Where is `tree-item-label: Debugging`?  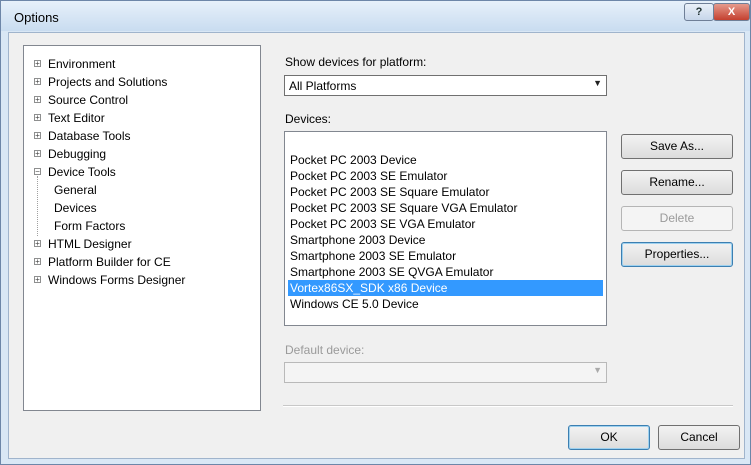
tree-item-label: Debugging is located at coordinates (77, 154).